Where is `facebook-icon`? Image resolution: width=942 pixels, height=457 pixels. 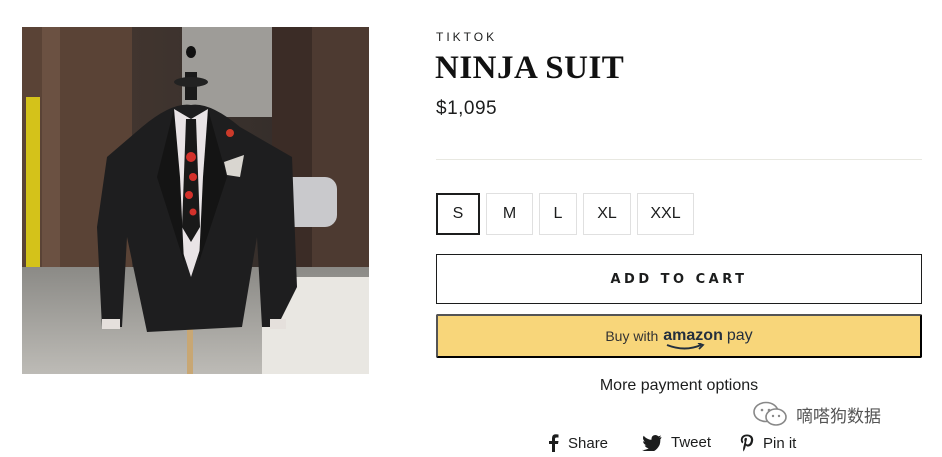
facebook-icon is located at coordinates (554, 443).